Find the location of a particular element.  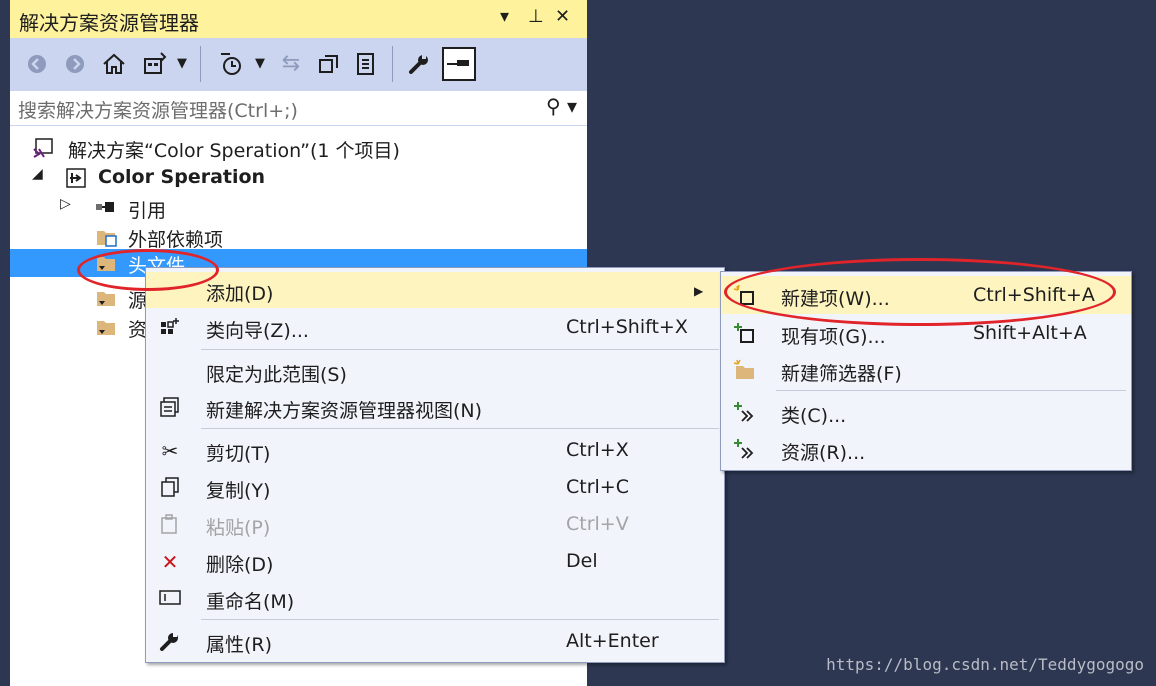

submenu-item-shortcut: Shift+Alt+A is located at coordinates (1030, 333).